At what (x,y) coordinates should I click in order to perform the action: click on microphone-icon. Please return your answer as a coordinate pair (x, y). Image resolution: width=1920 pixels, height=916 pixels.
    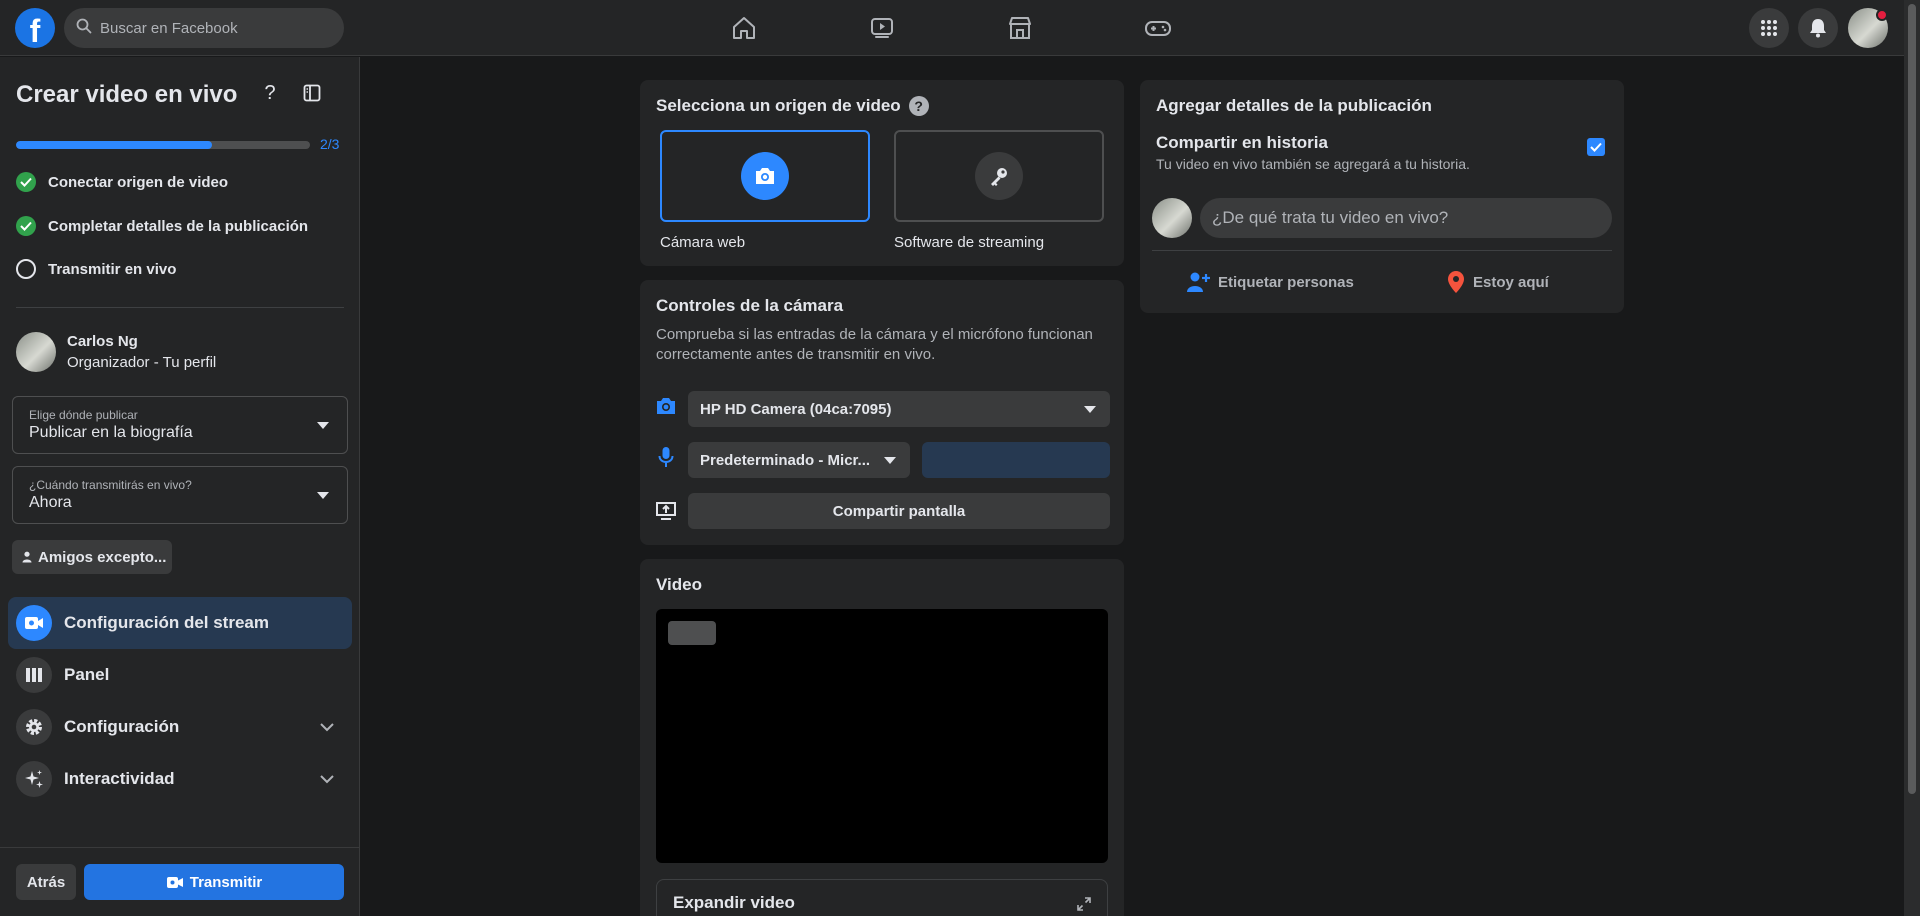
    Looking at the image, I should click on (666, 457).